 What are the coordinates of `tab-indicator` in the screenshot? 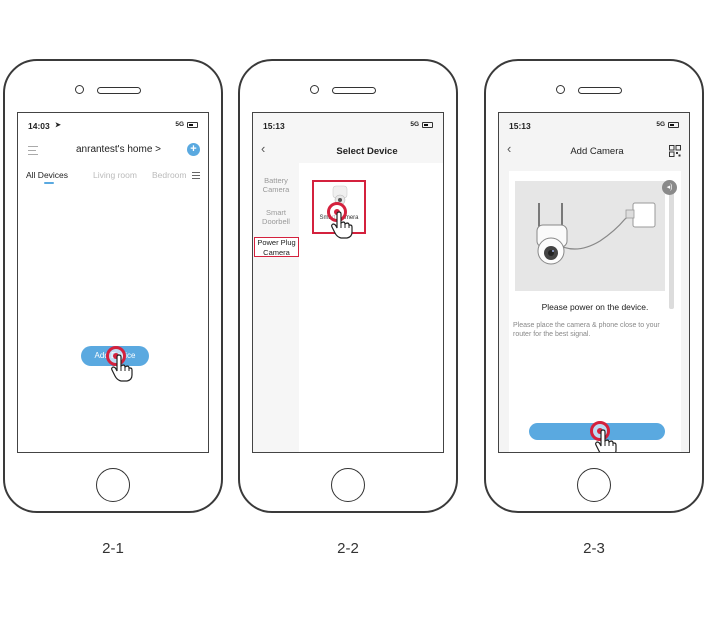 It's located at (49, 183).